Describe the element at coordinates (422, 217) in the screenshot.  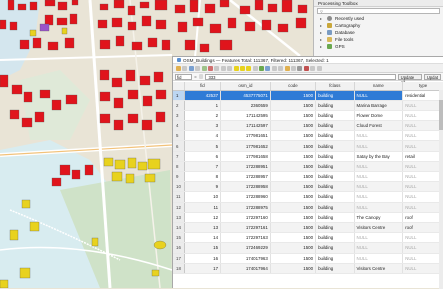
I see `table-cell: roof` at that location.